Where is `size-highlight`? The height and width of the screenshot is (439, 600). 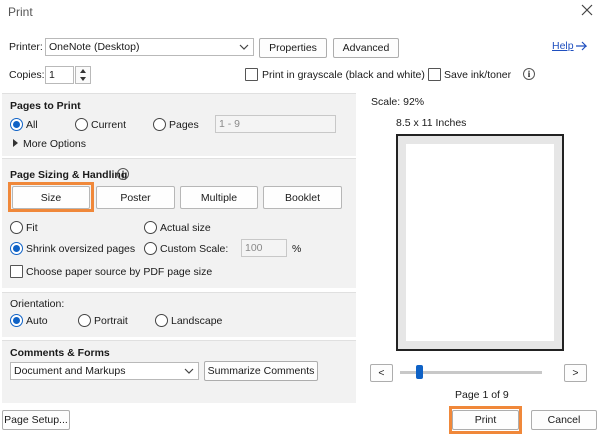 size-highlight is located at coordinates (51, 197).